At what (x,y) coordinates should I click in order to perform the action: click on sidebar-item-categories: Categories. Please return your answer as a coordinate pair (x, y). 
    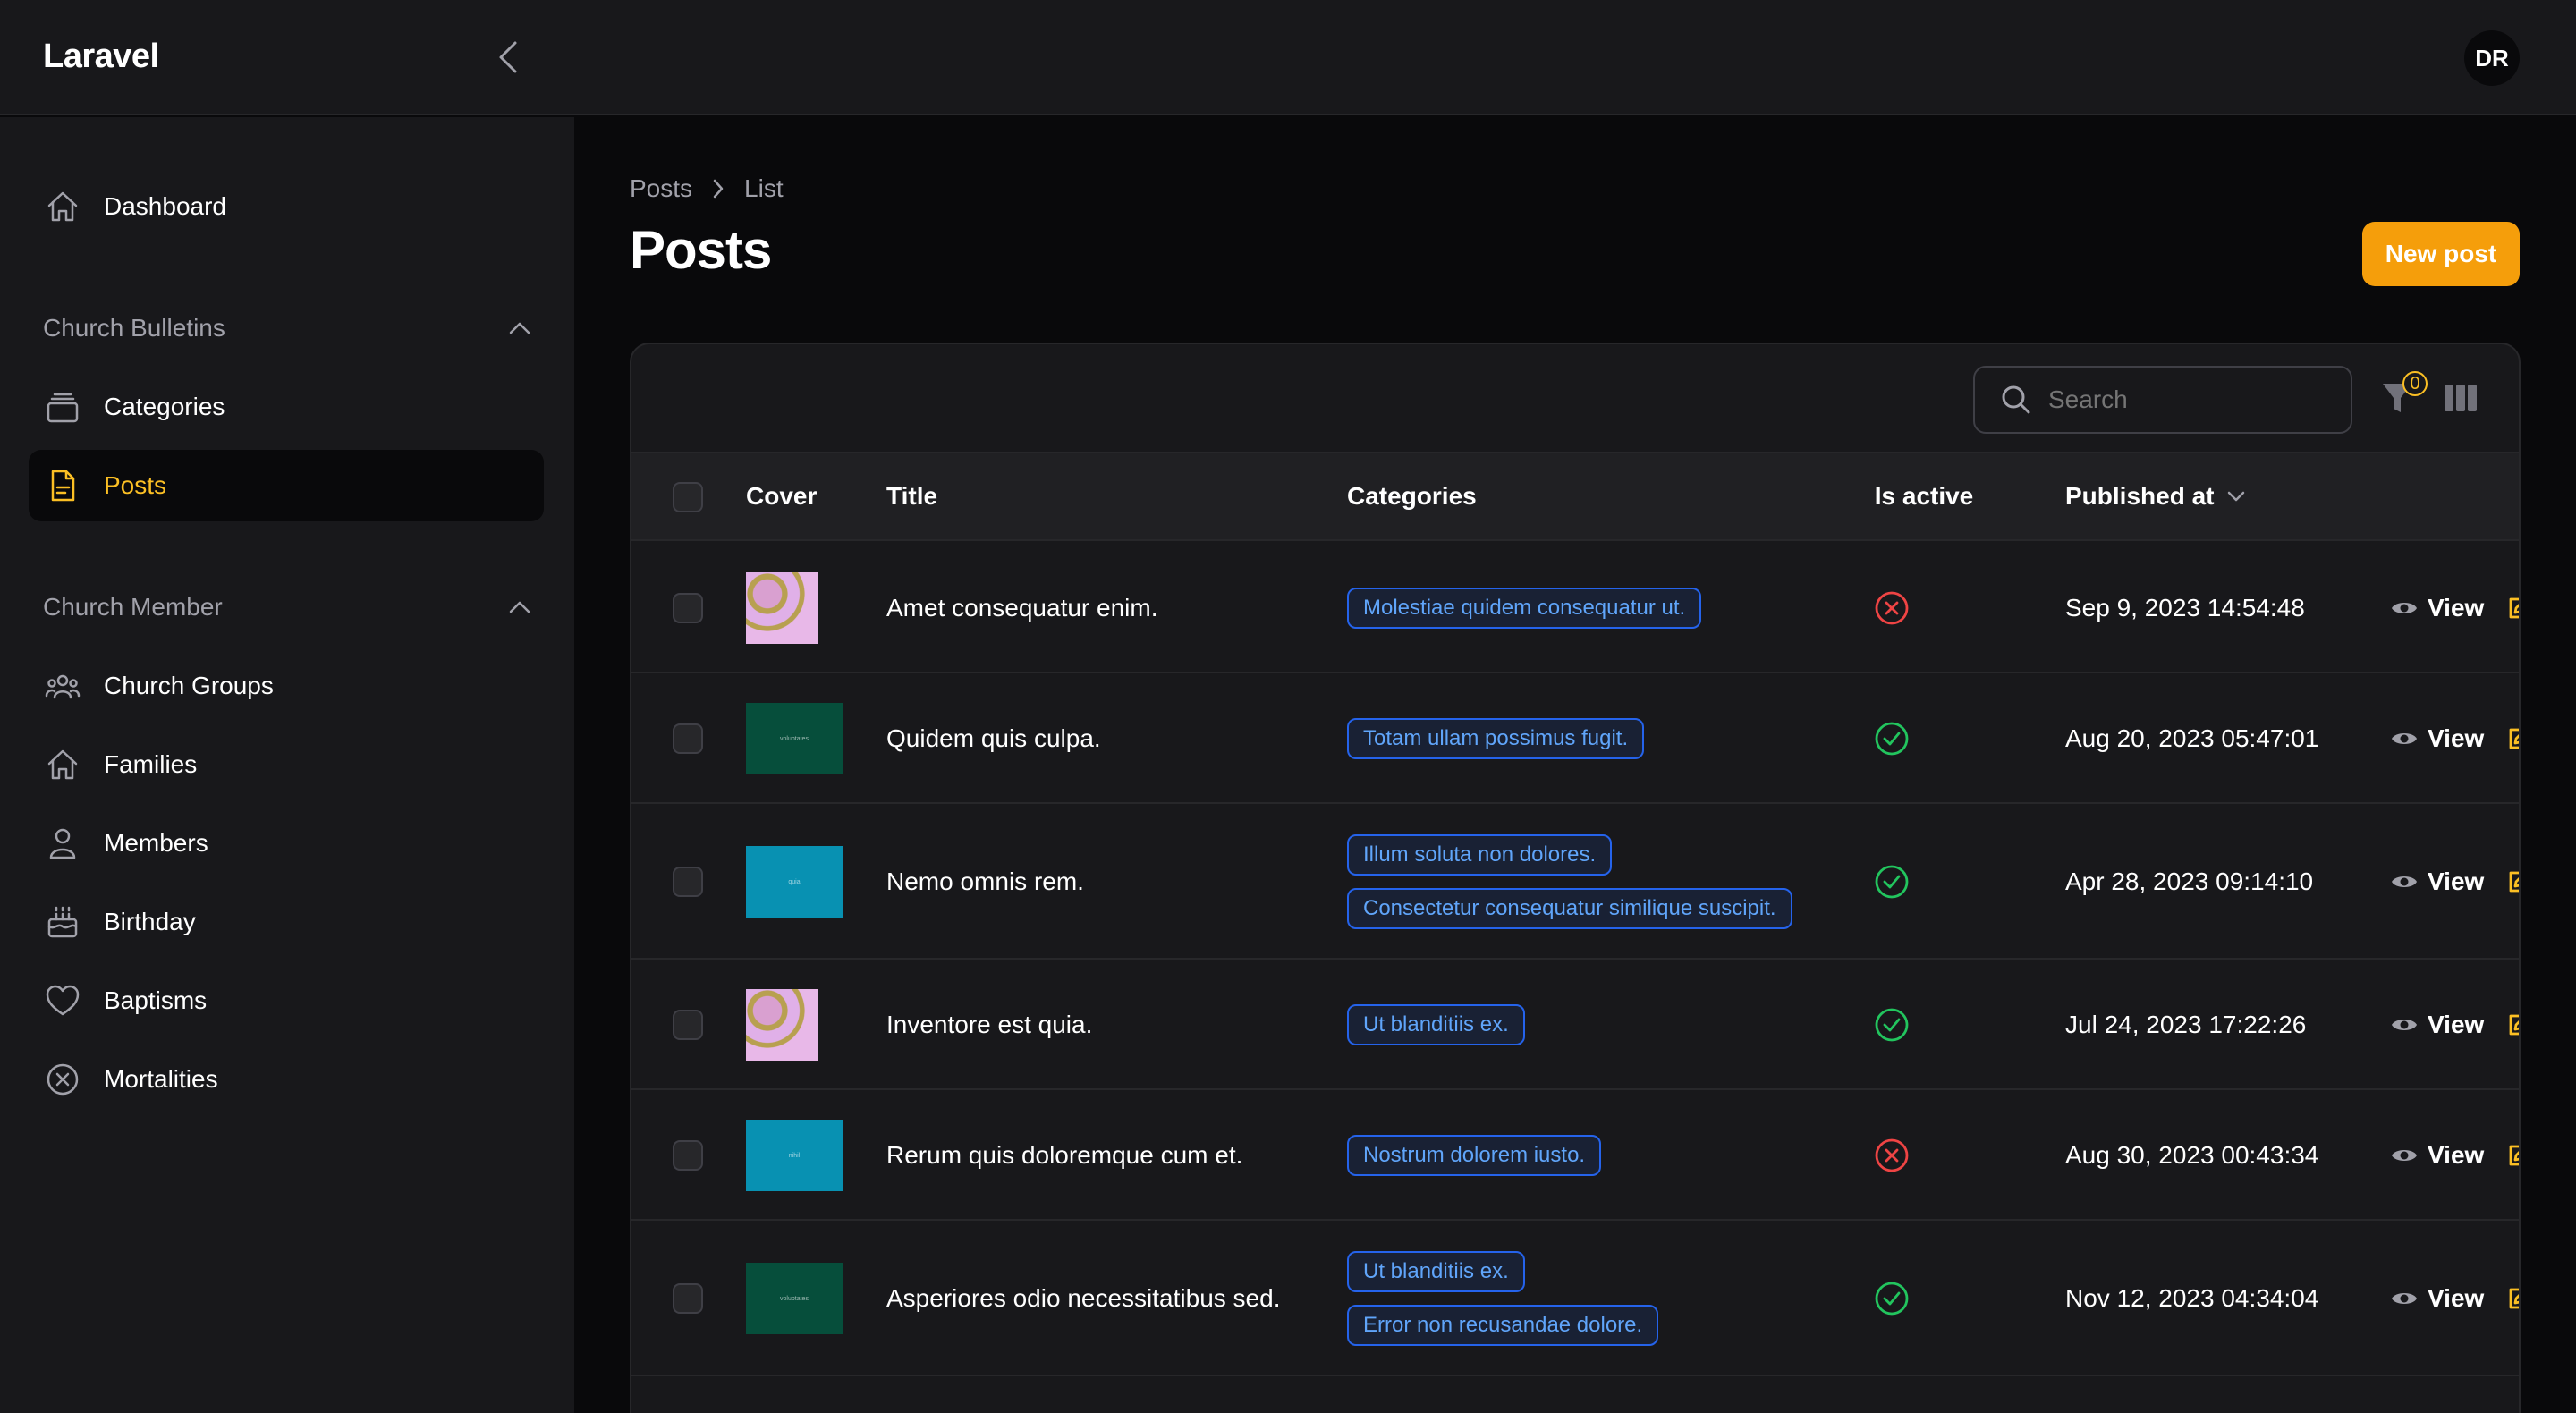
    Looking at the image, I should click on (286, 407).